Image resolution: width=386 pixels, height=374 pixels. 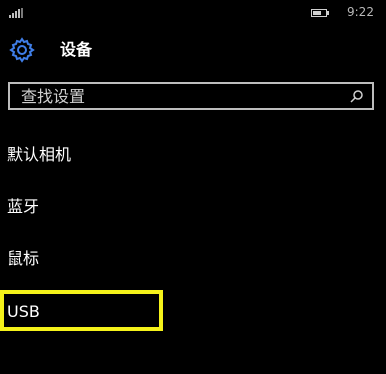 What do you see at coordinates (191, 96) in the screenshot?
I see `search-input: 查找设置` at bounding box center [191, 96].